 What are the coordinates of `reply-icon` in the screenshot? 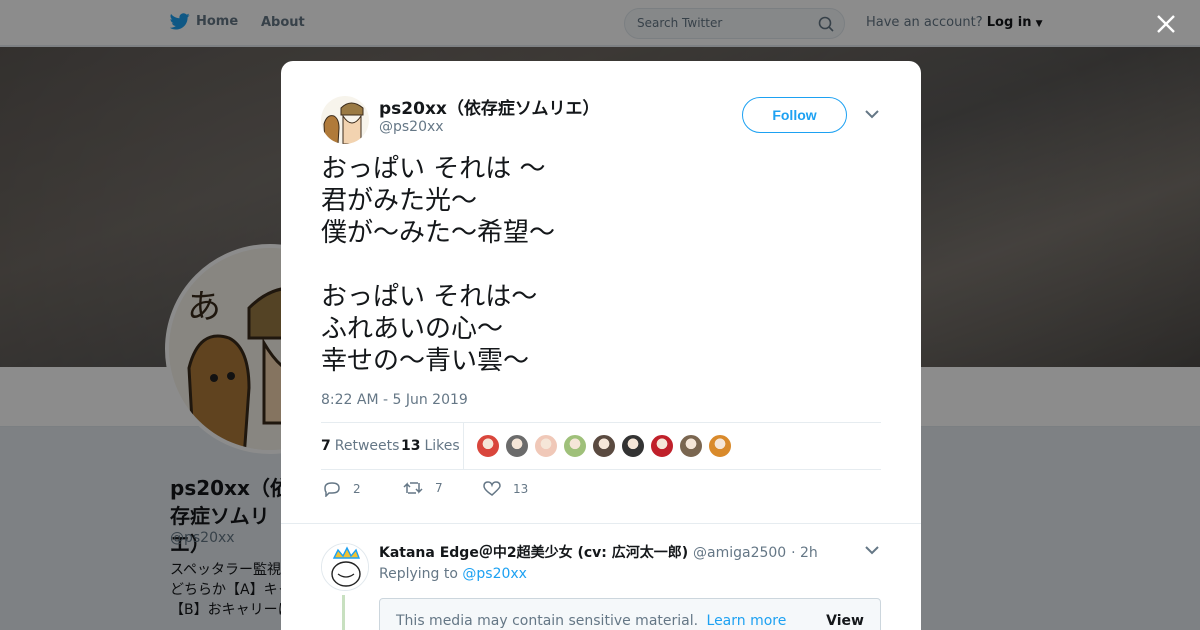 It's located at (332, 489).